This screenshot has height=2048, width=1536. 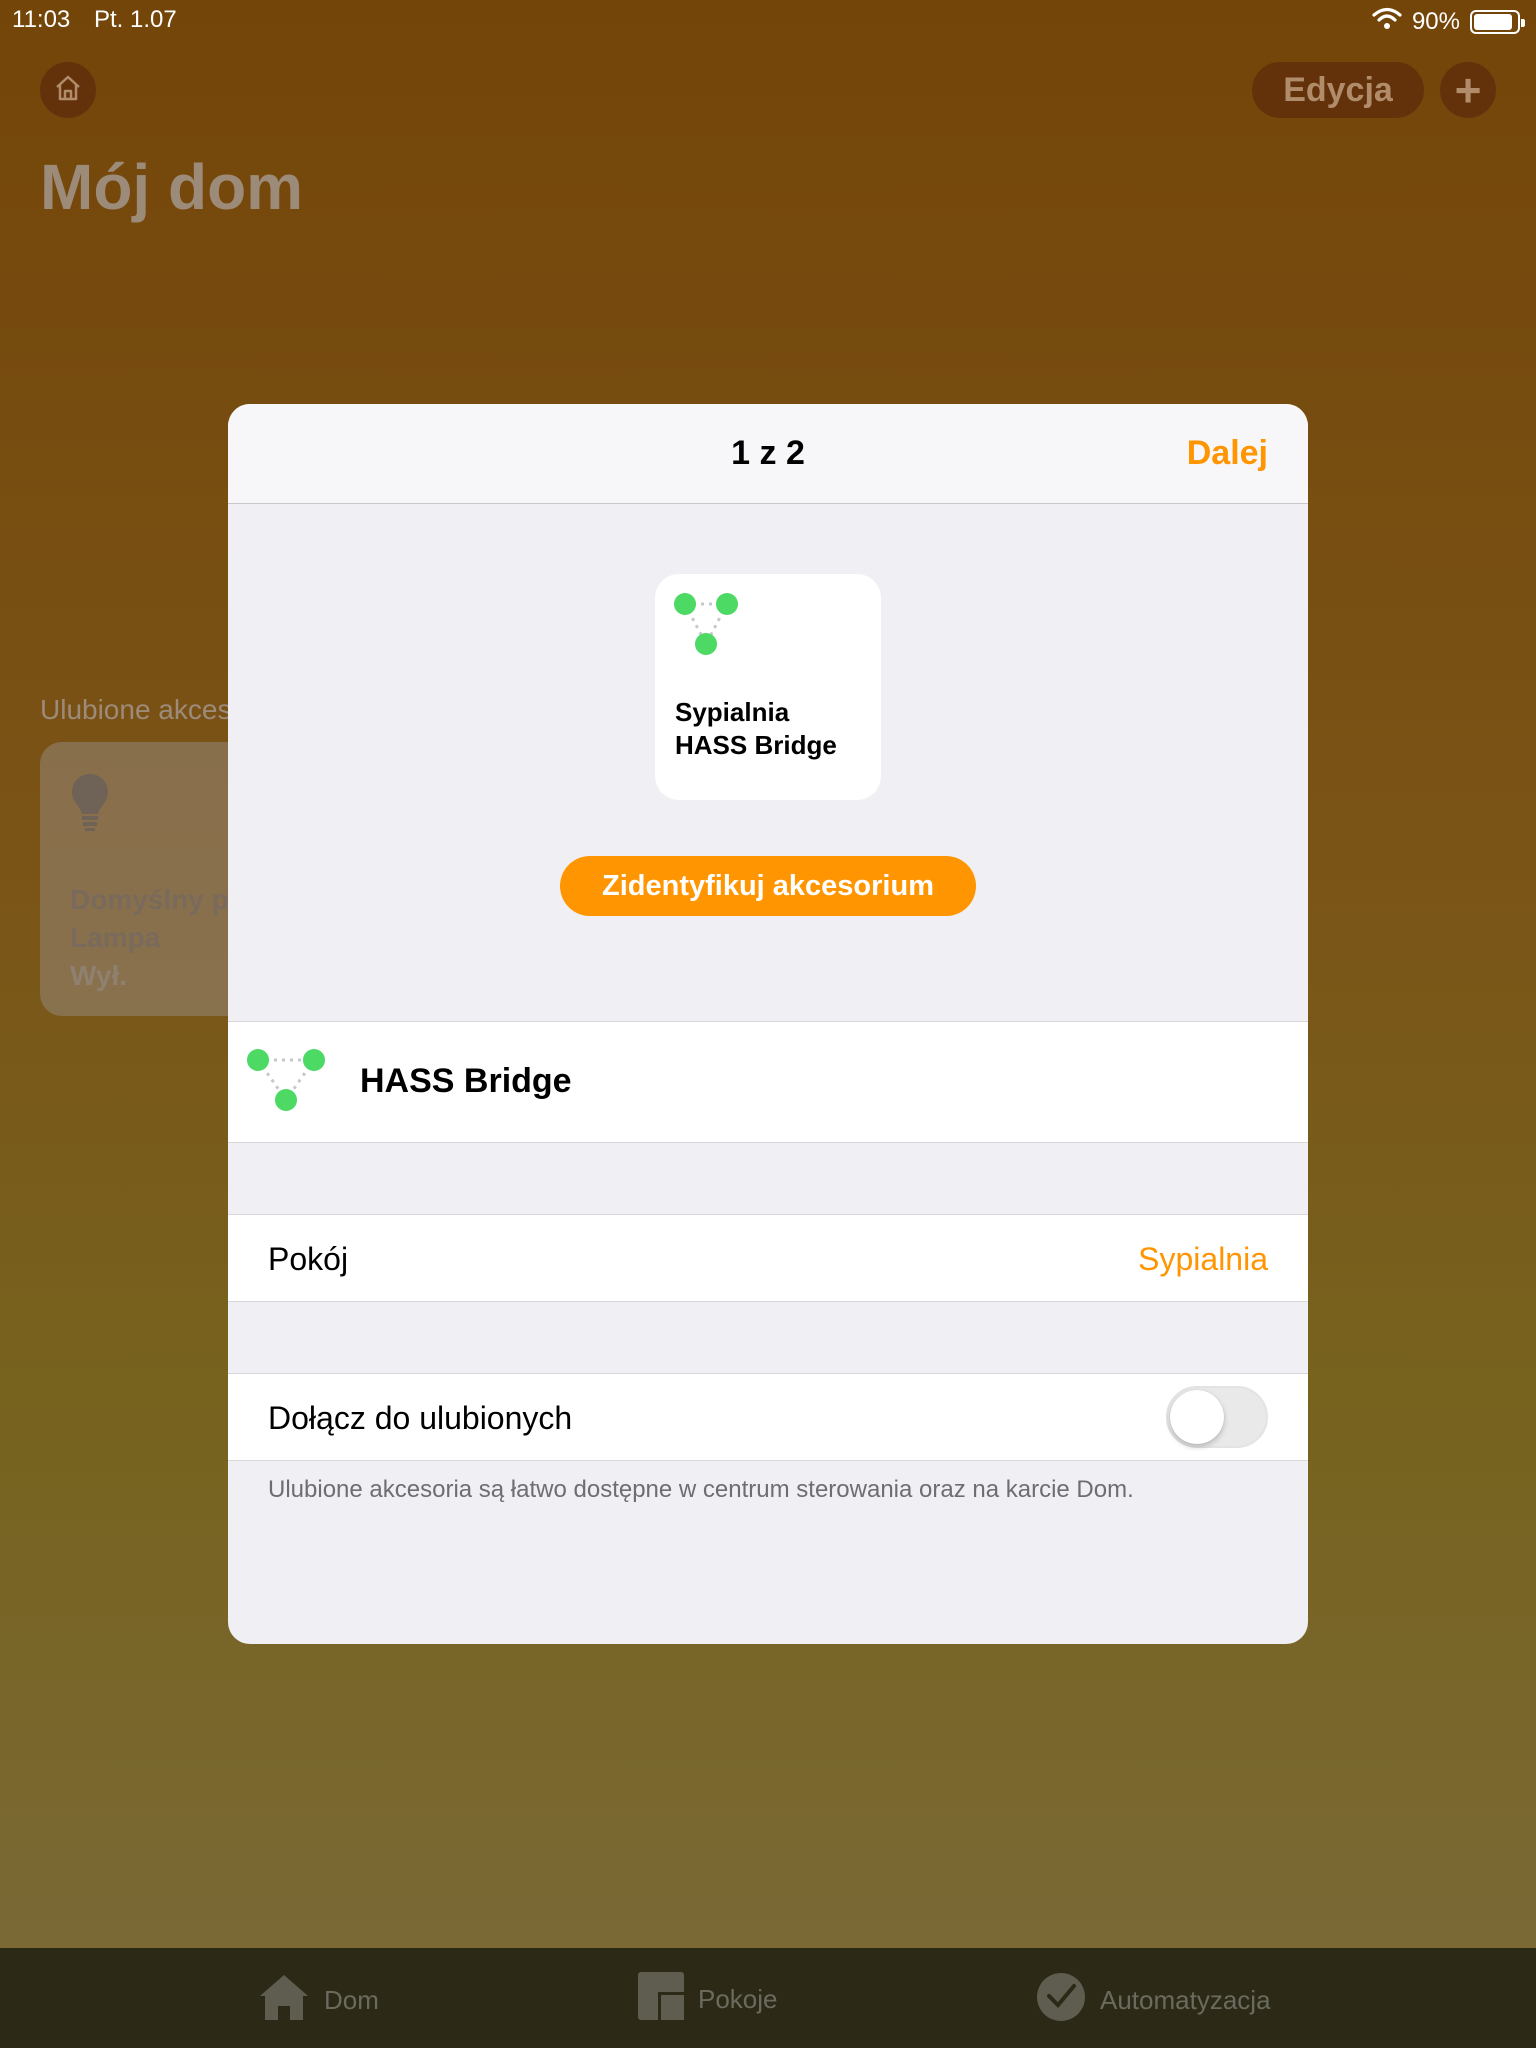 What do you see at coordinates (420, 1418) in the screenshot?
I see `favorites-label: Dołącz do ulubionych` at bounding box center [420, 1418].